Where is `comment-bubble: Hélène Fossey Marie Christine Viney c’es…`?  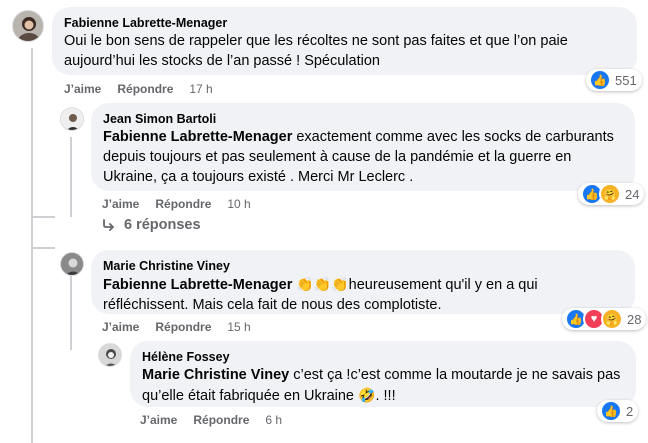
comment-bubble: Hélène Fossey Marie Christine Viney c’es… is located at coordinates (383, 374).